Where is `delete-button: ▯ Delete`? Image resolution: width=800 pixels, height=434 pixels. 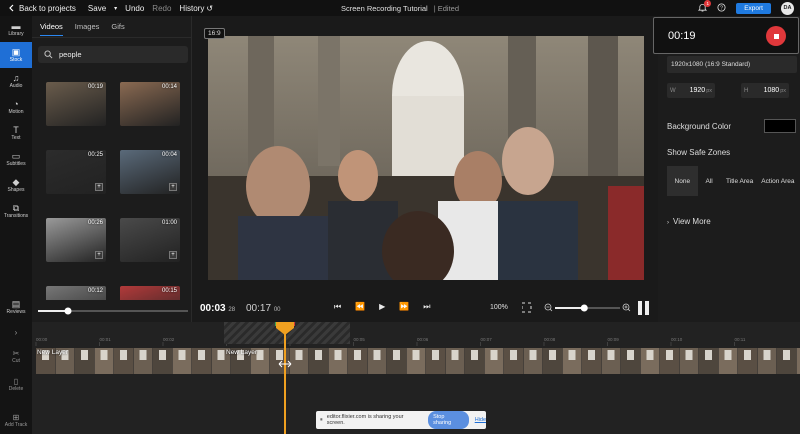 delete-button: ▯ Delete is located at coordinates (16, 384).